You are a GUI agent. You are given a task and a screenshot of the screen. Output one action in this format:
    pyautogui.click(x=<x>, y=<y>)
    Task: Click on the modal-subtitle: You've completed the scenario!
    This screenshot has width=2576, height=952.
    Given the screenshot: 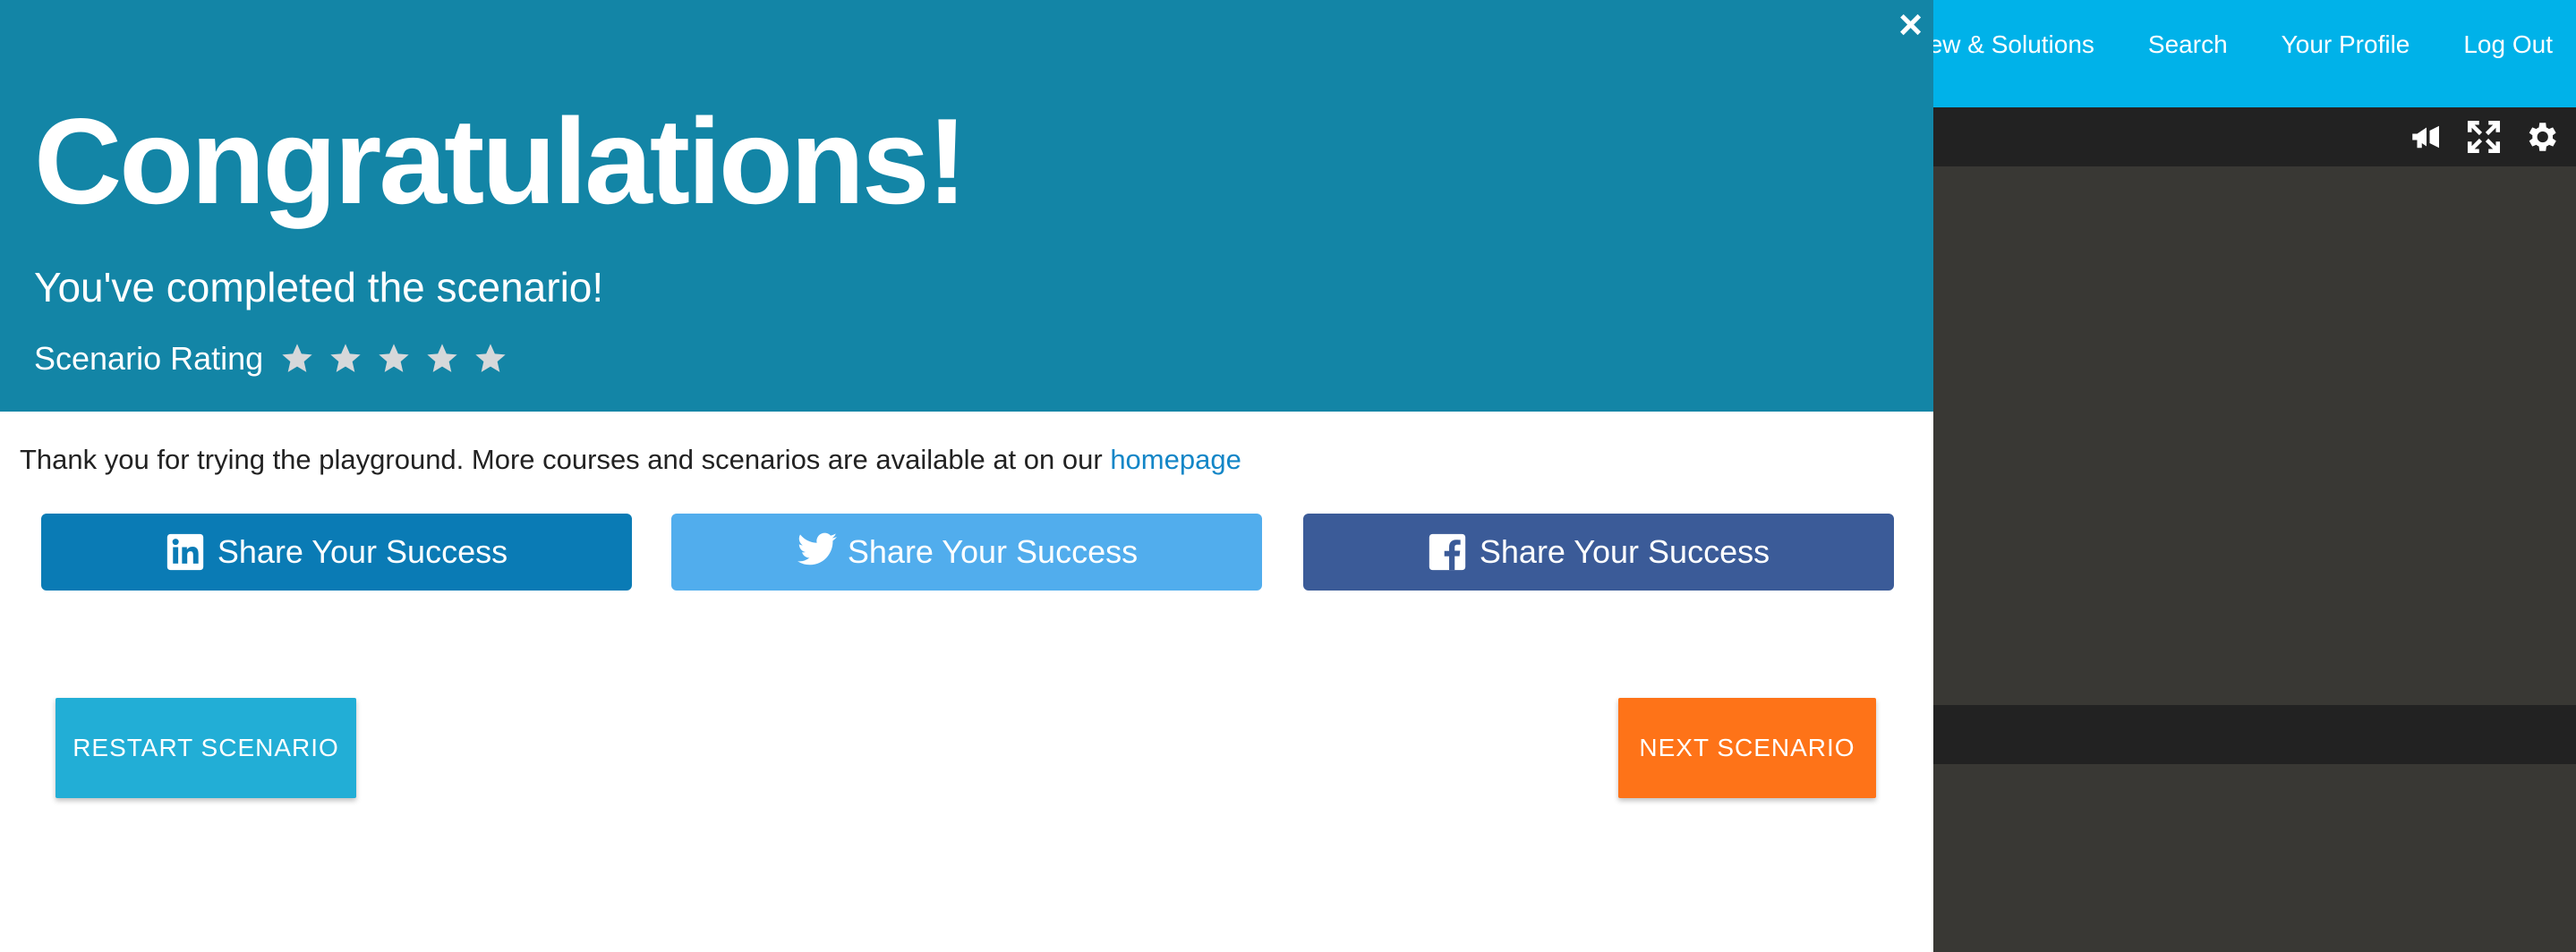 What is the action you would take?
    pyautogui.click(x=319, y=287)
    